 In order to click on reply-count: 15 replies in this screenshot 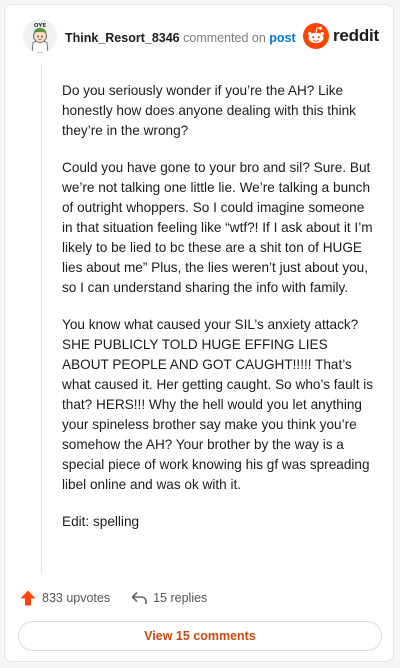, I will do `click(180, 598)`.